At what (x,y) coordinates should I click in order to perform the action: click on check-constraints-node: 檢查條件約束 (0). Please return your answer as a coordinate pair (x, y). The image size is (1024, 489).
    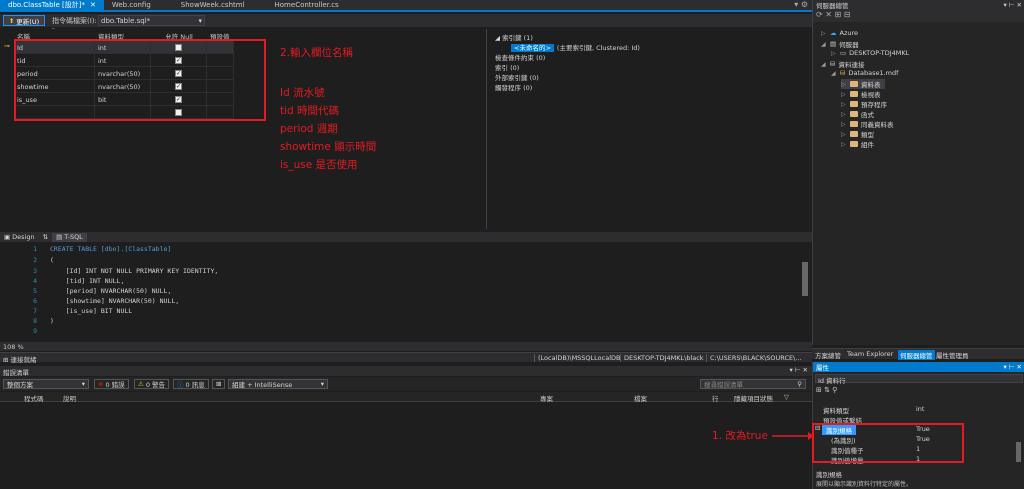
    Looking at the image, I should click on (520, 57).